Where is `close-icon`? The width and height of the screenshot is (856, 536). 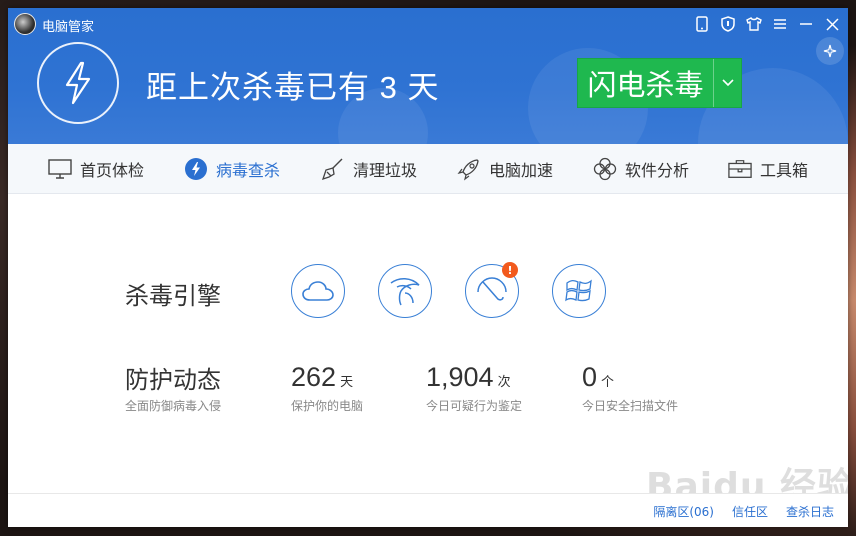
close-icon is located at coordinates (832, 24).